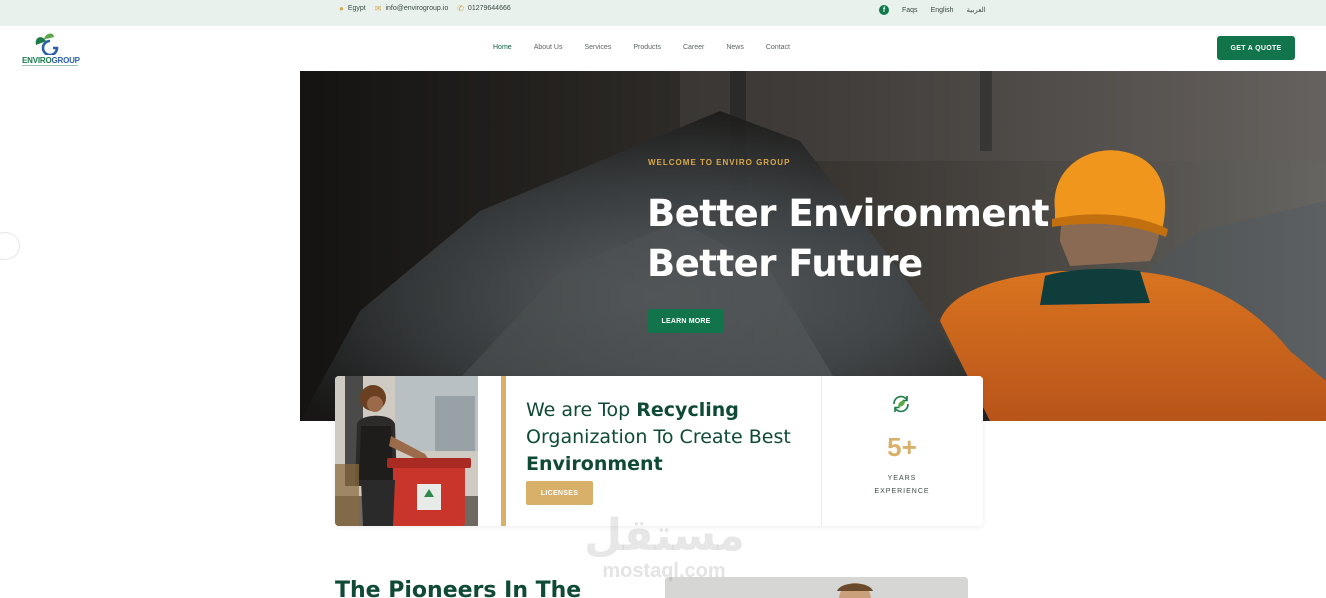  What do you see at coordinates (502, 47) in the screenshot?
I see `nav-home: Home` at bounding box center [502, 47].